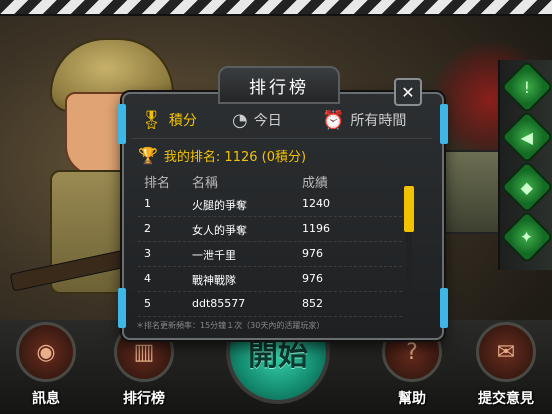 The height and width of the screenshot is (414, 552). Describe the element at coordinates (333, 120) in the screenshot. I see `alarm-clock-icon: ⏰` at that location.